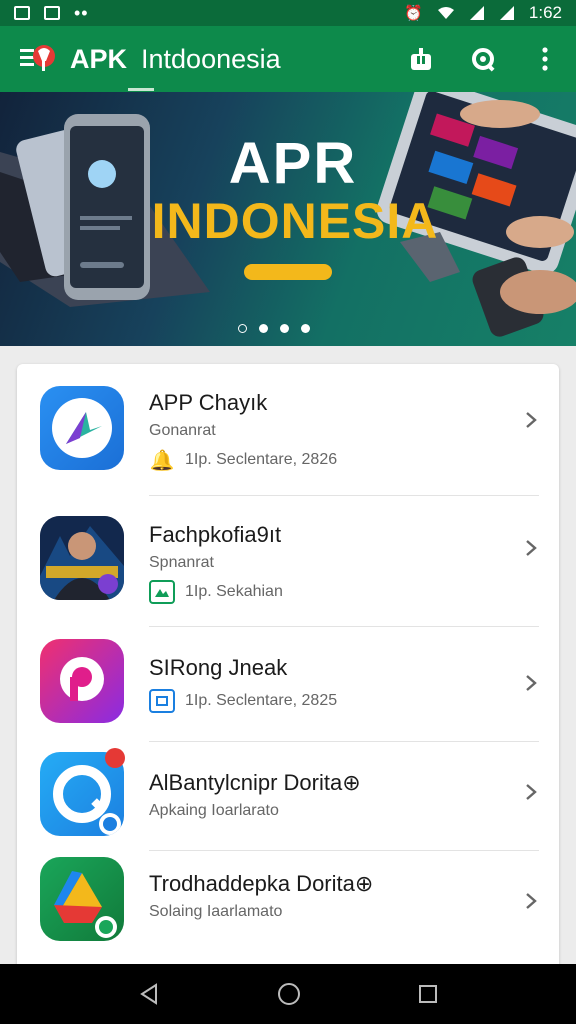  I want to click on clock: 1:62, so click(545, 12).